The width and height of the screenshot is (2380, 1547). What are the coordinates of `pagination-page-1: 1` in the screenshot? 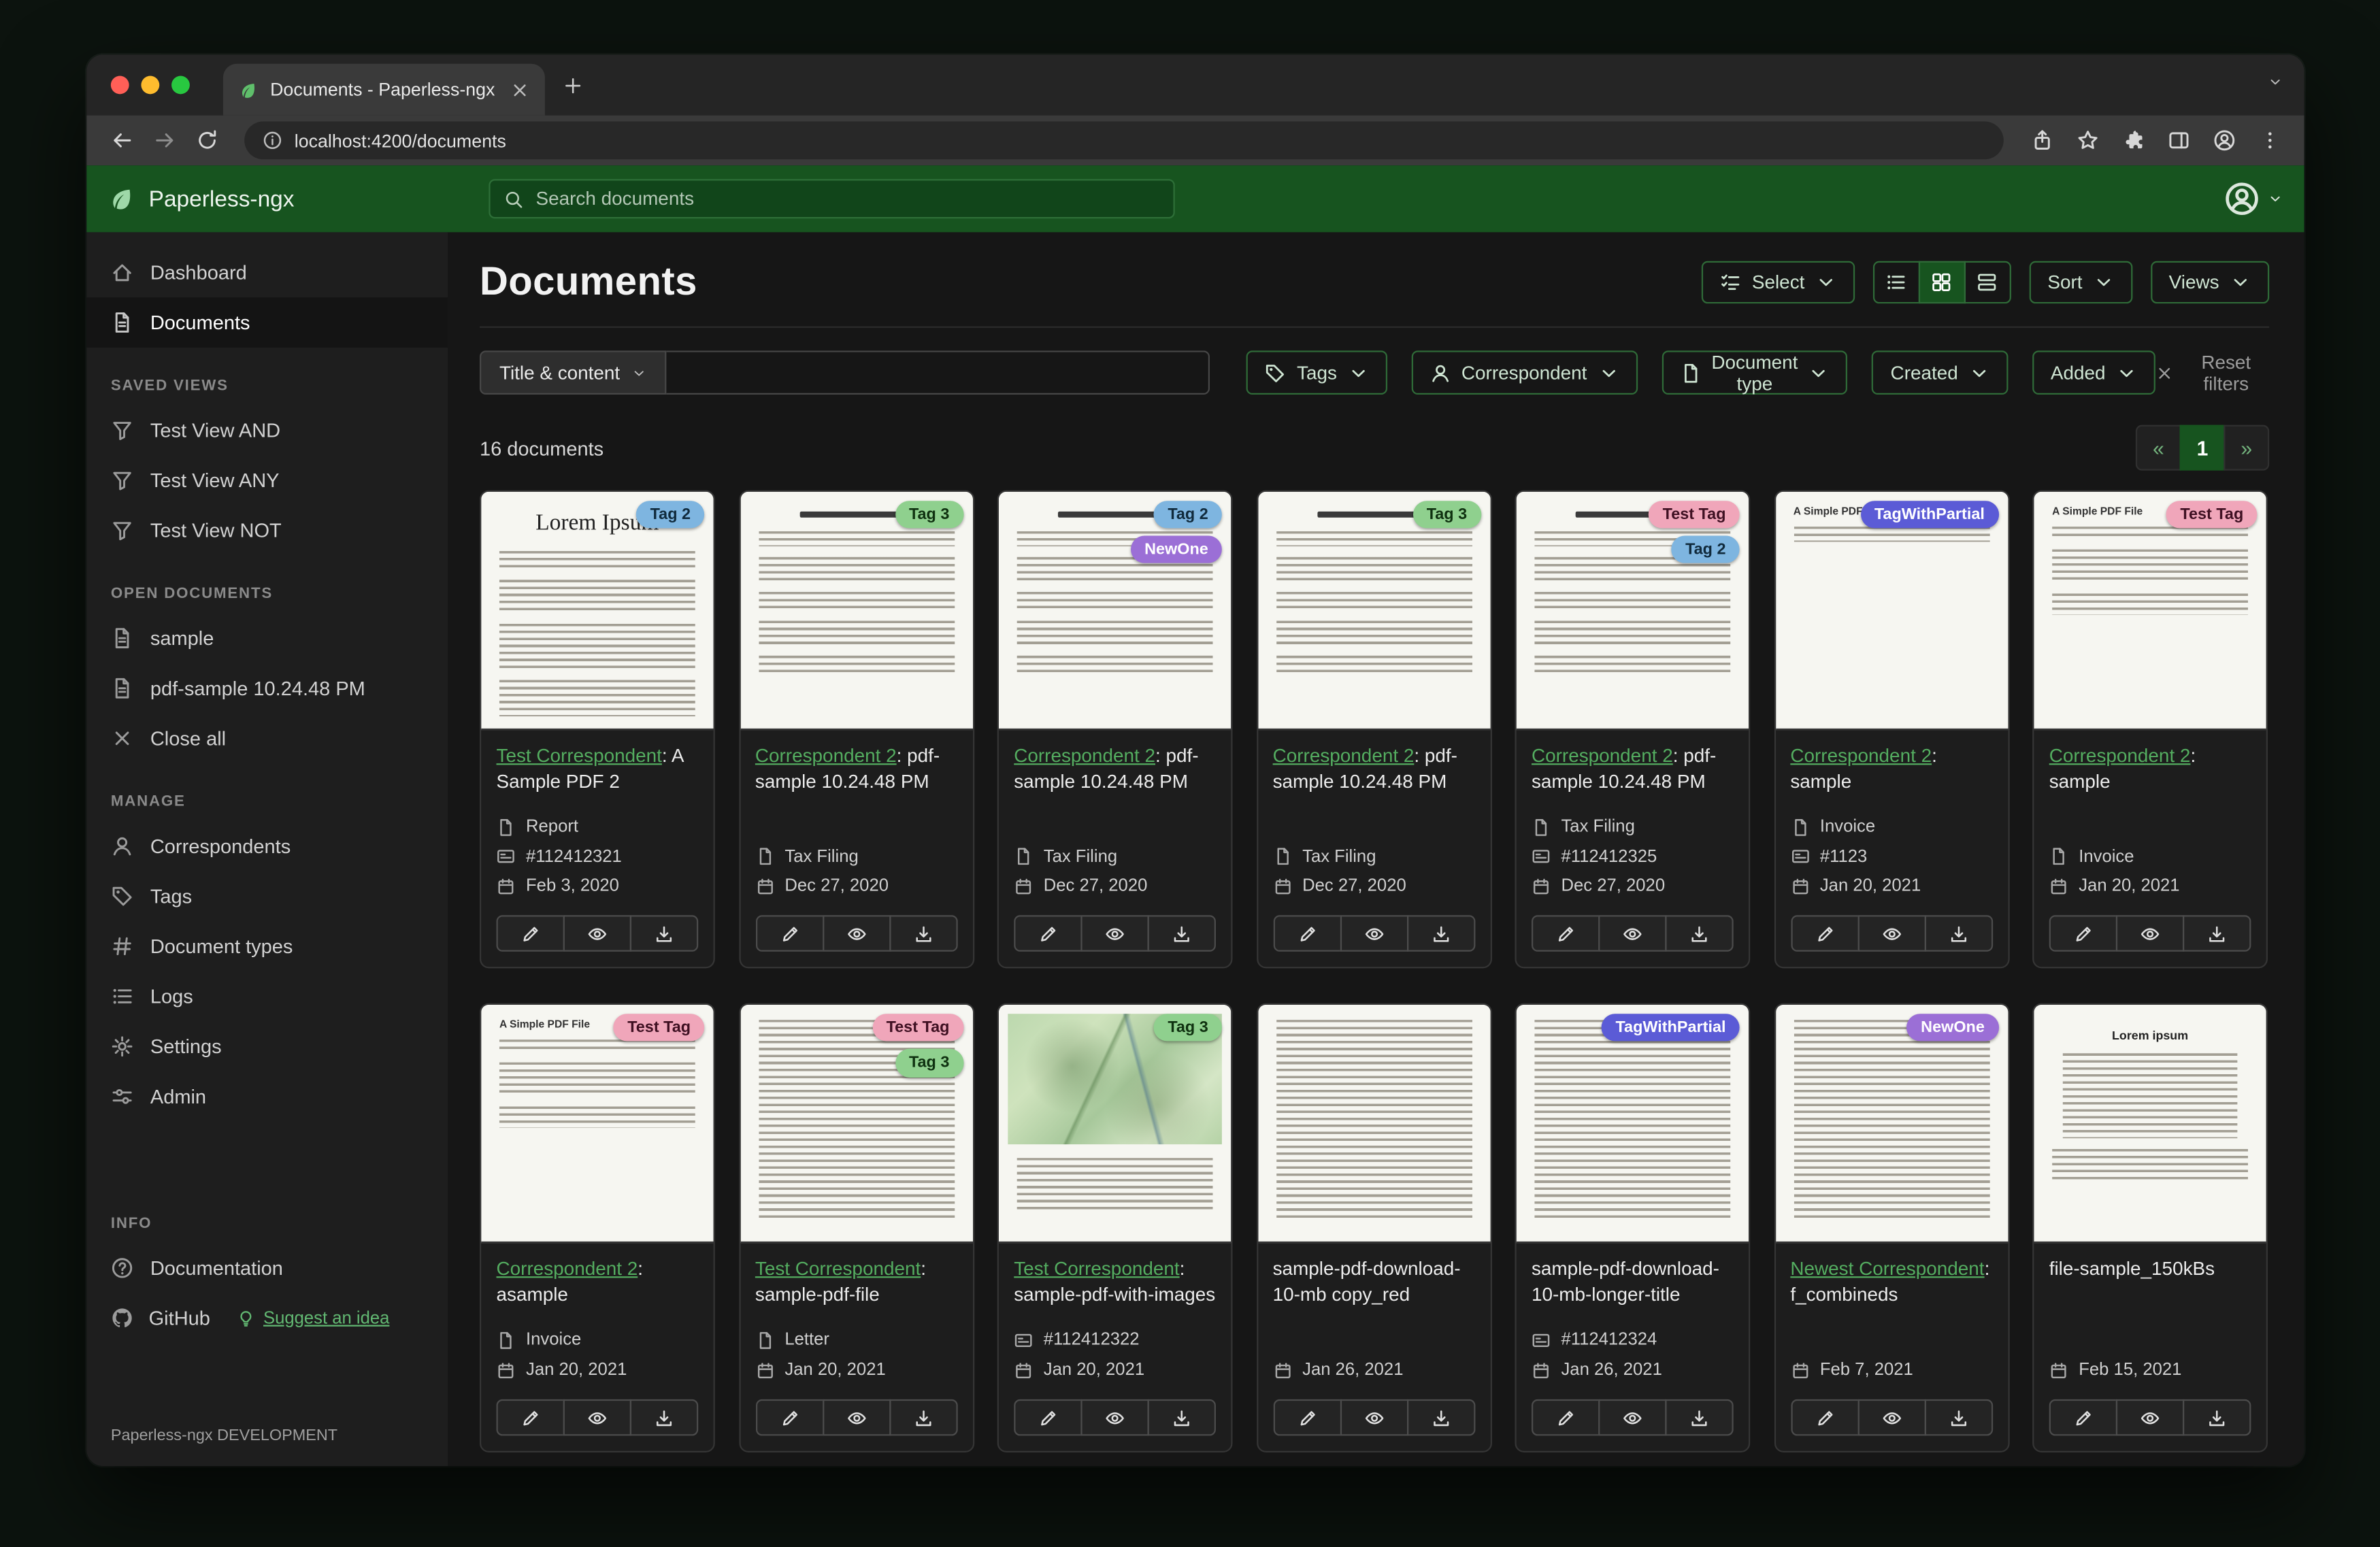 It's located at (2202, 448).